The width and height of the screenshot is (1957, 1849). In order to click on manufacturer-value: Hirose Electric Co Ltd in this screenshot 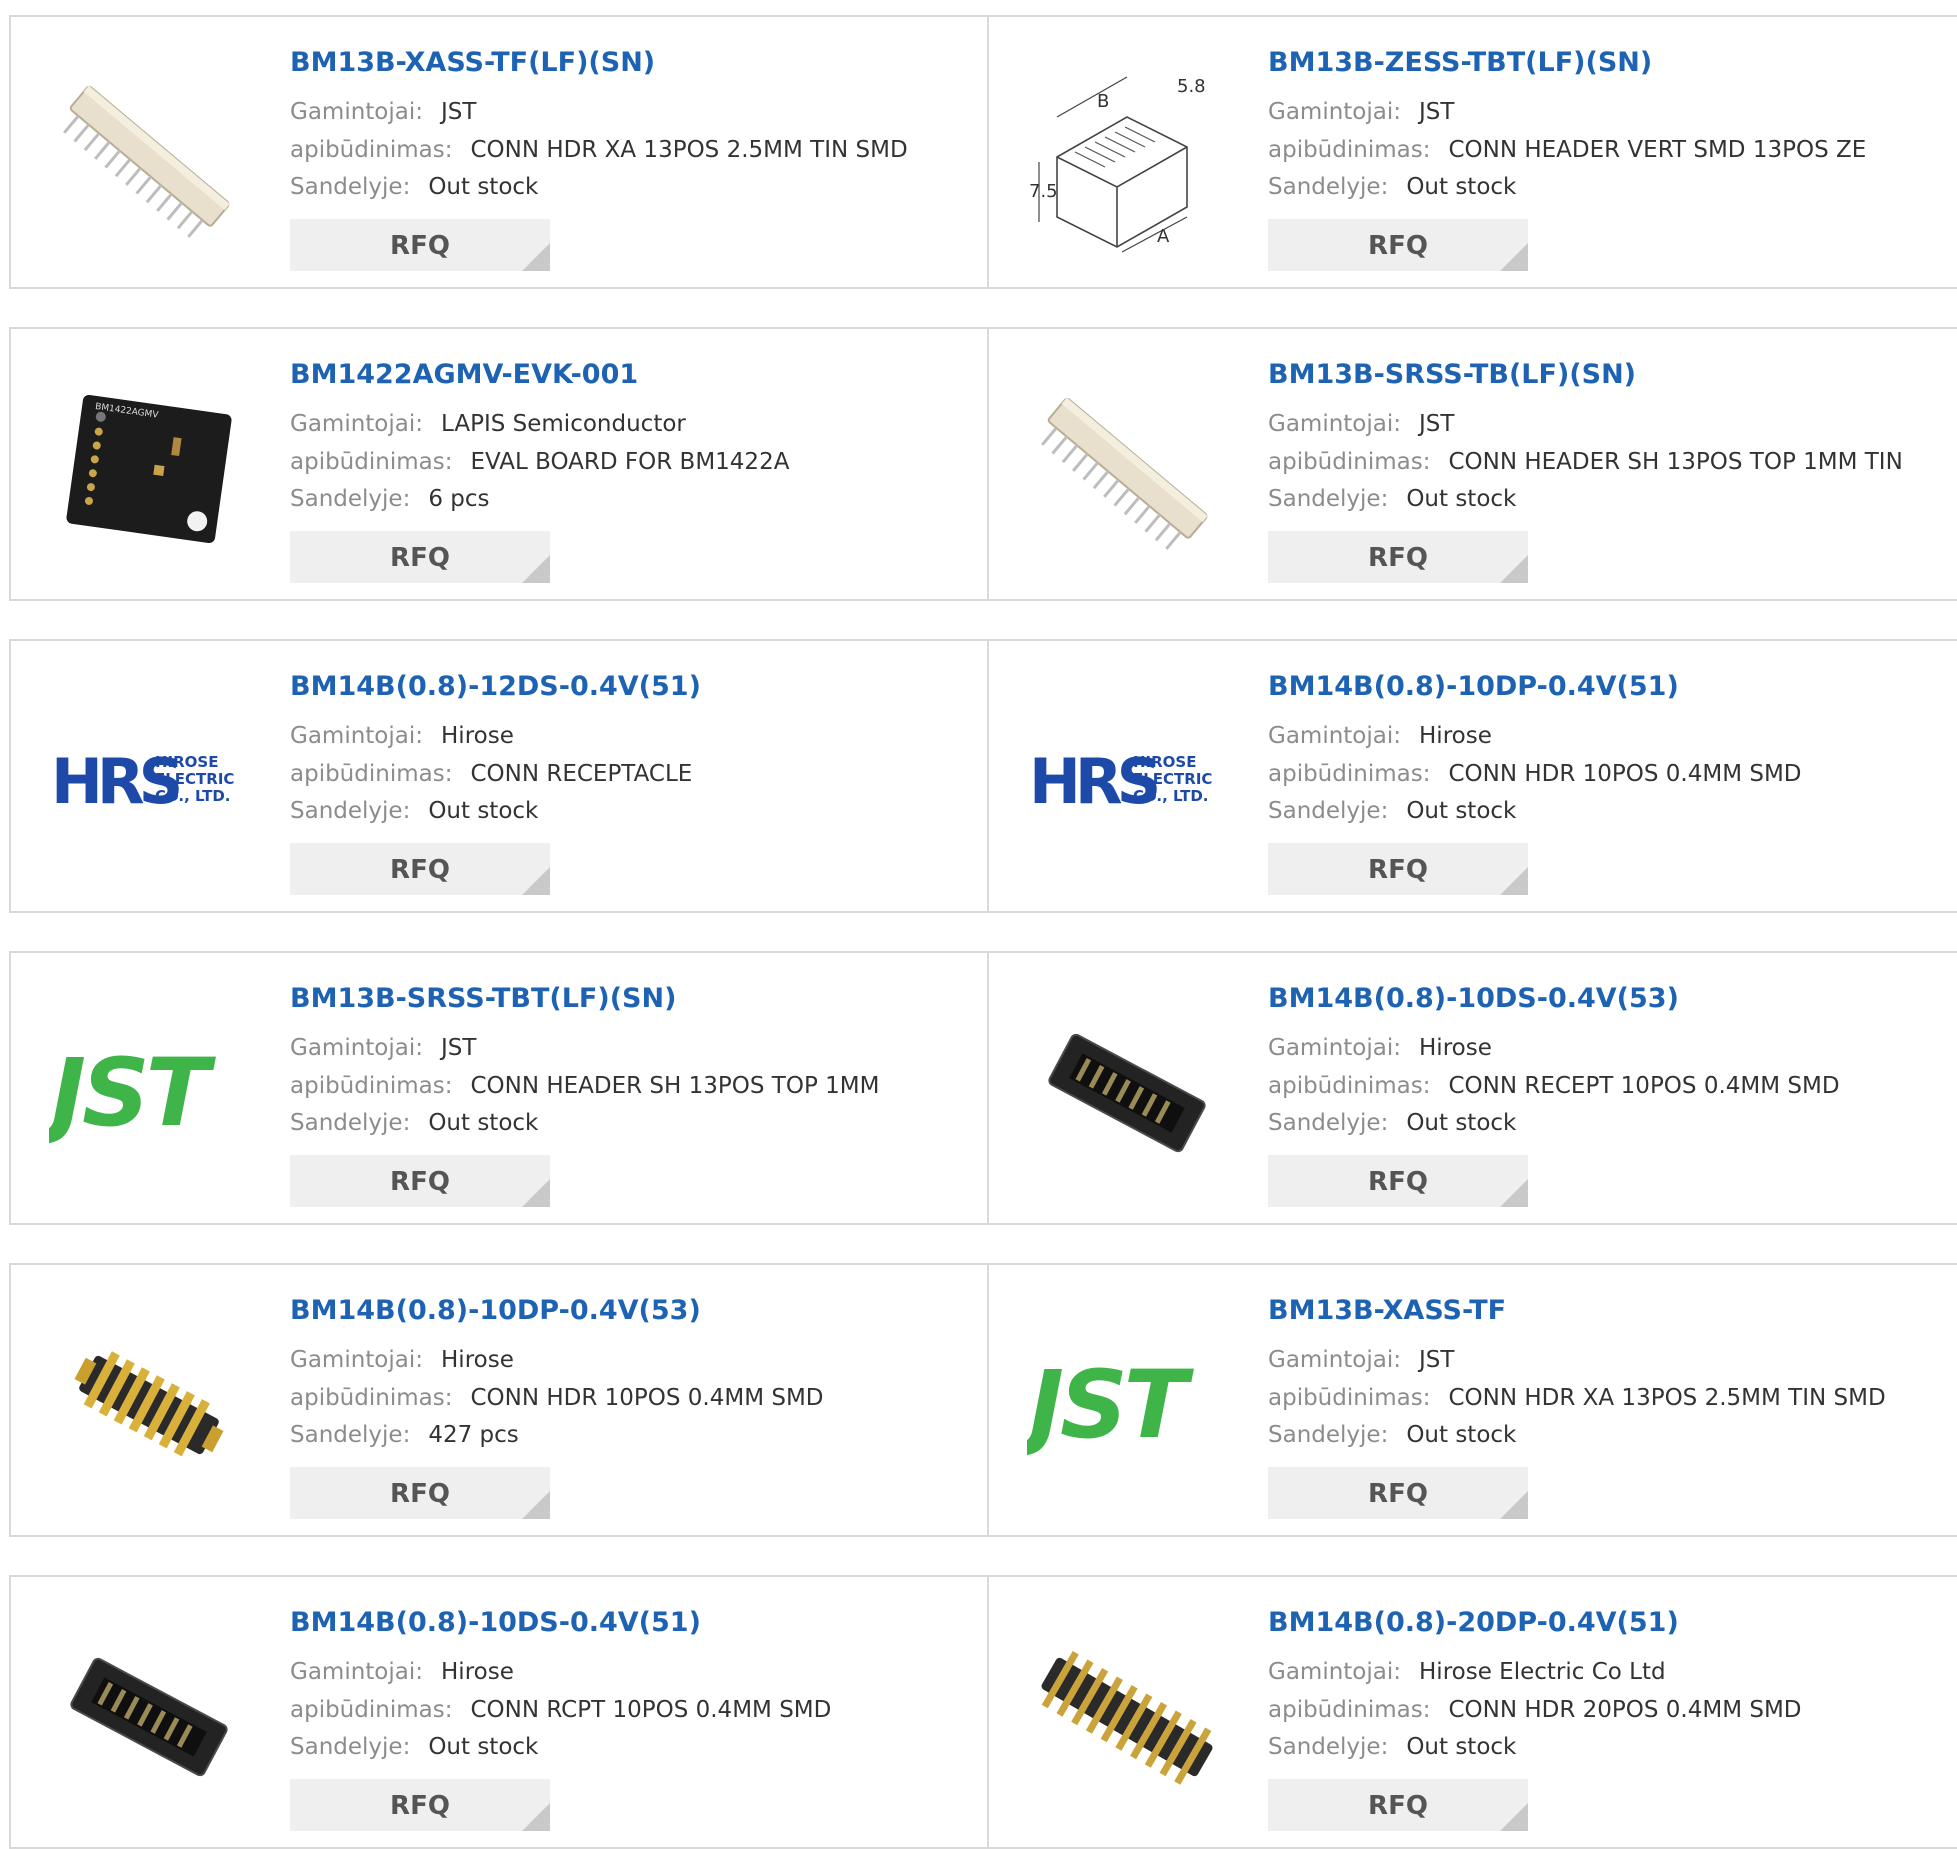, I will do `click(1542, 1672)`.